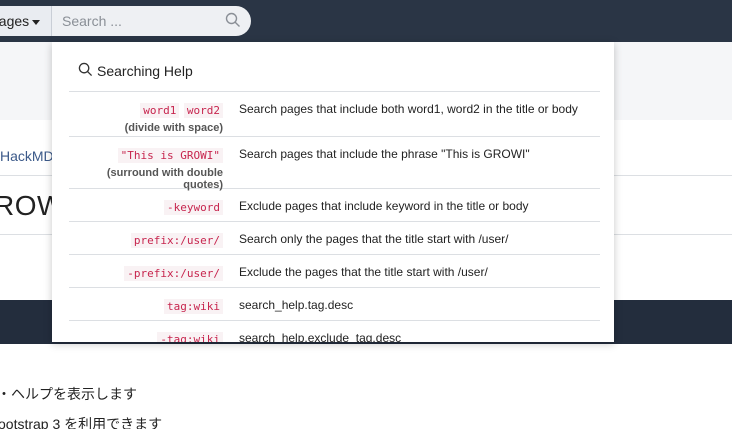 Image resolution: width=732 pixels, height=429 pixels. I want to click on body-text-line: ootstrap 3 を利用できます, so click(81, 422).